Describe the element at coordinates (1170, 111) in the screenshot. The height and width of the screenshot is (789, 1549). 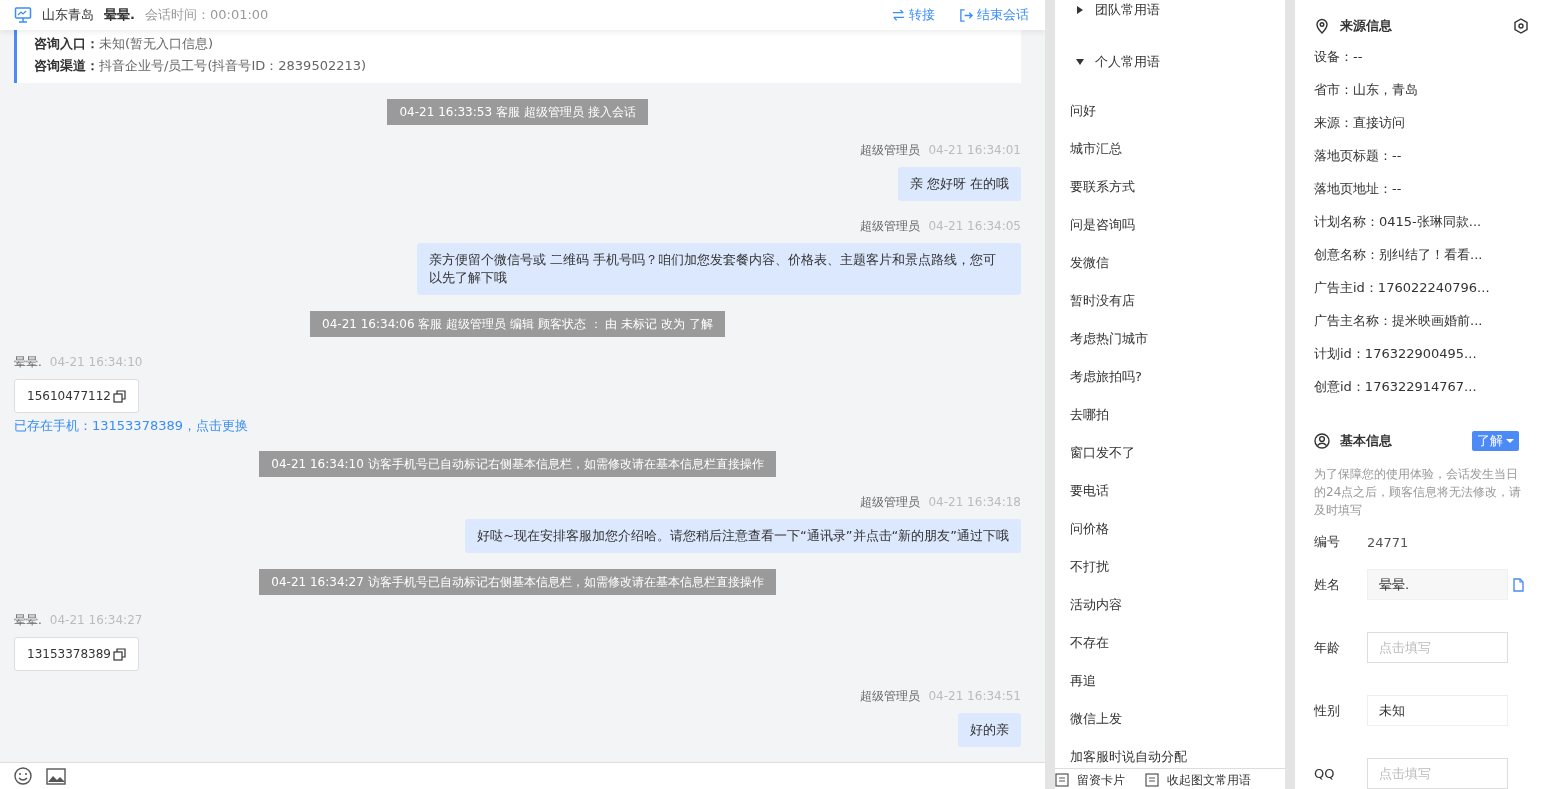
I see `phrase-item: 问好` at that location.